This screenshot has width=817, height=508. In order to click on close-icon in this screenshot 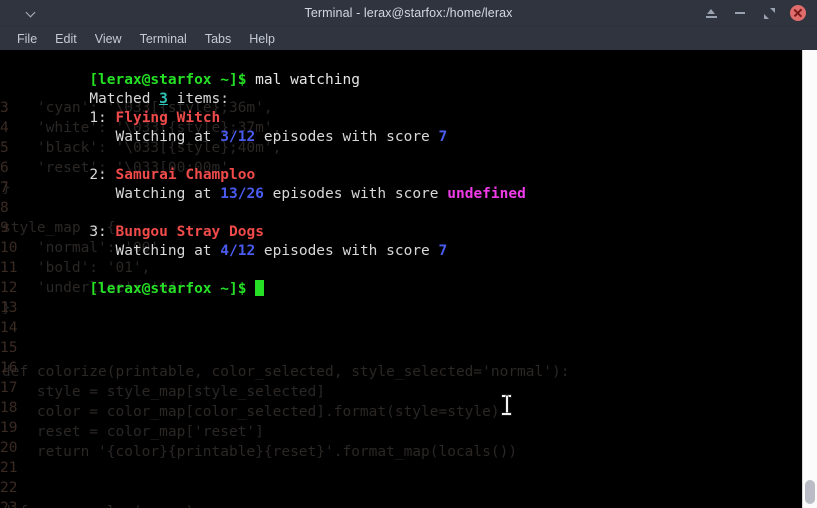, I will do `click(798, 13)`.